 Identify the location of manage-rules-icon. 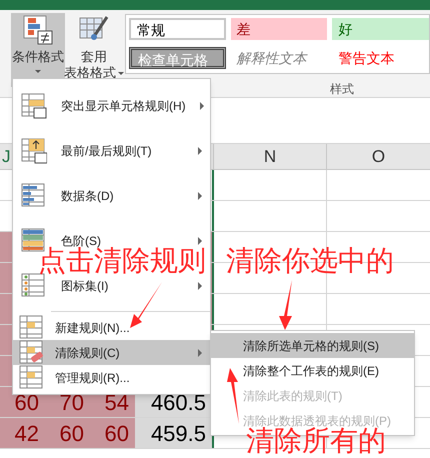
(32, 377).